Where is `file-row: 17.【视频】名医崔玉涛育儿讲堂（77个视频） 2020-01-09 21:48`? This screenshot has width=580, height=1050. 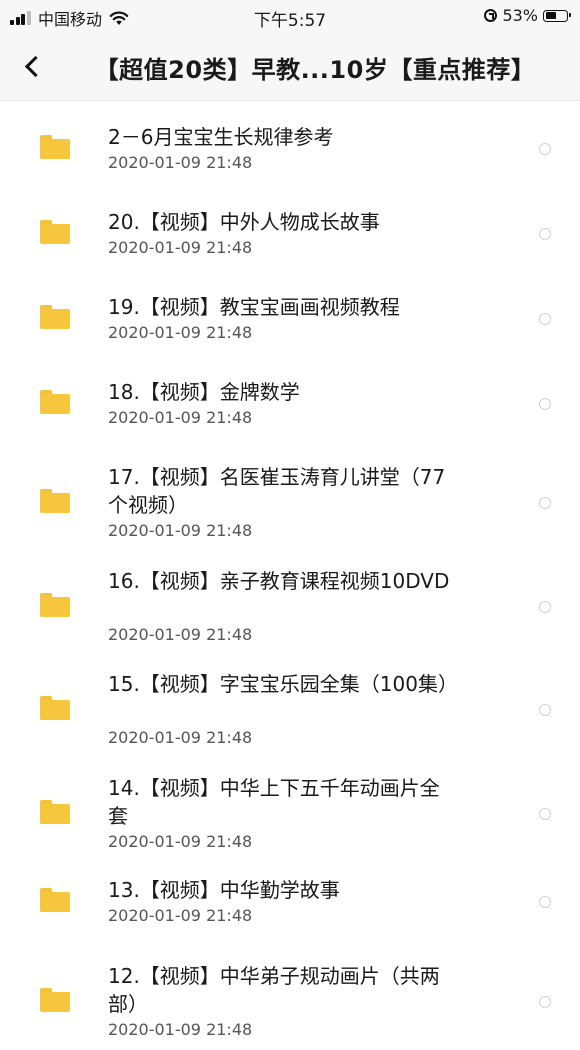 file-row: 17.【视频】名医崔玉涛育儿讲堂（77个视频） 2020-01-09 21:48 is located at coordinates (290, 503).